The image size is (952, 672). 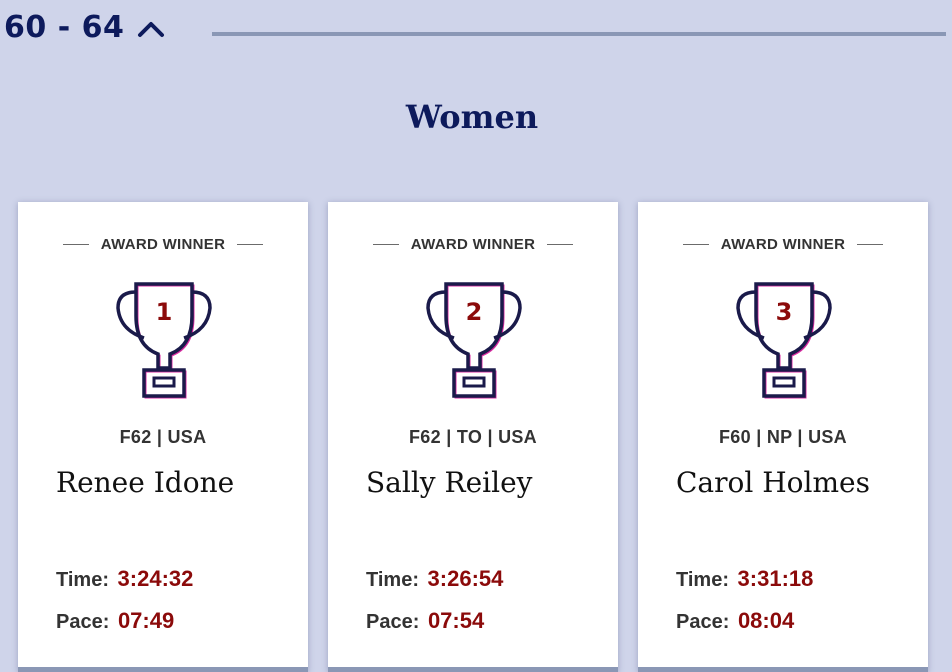 What do you see at coordinates (735, 621) in the screenshot?
I see `pace-stat: Pace: 08:04` at bounding box center [735, 621].